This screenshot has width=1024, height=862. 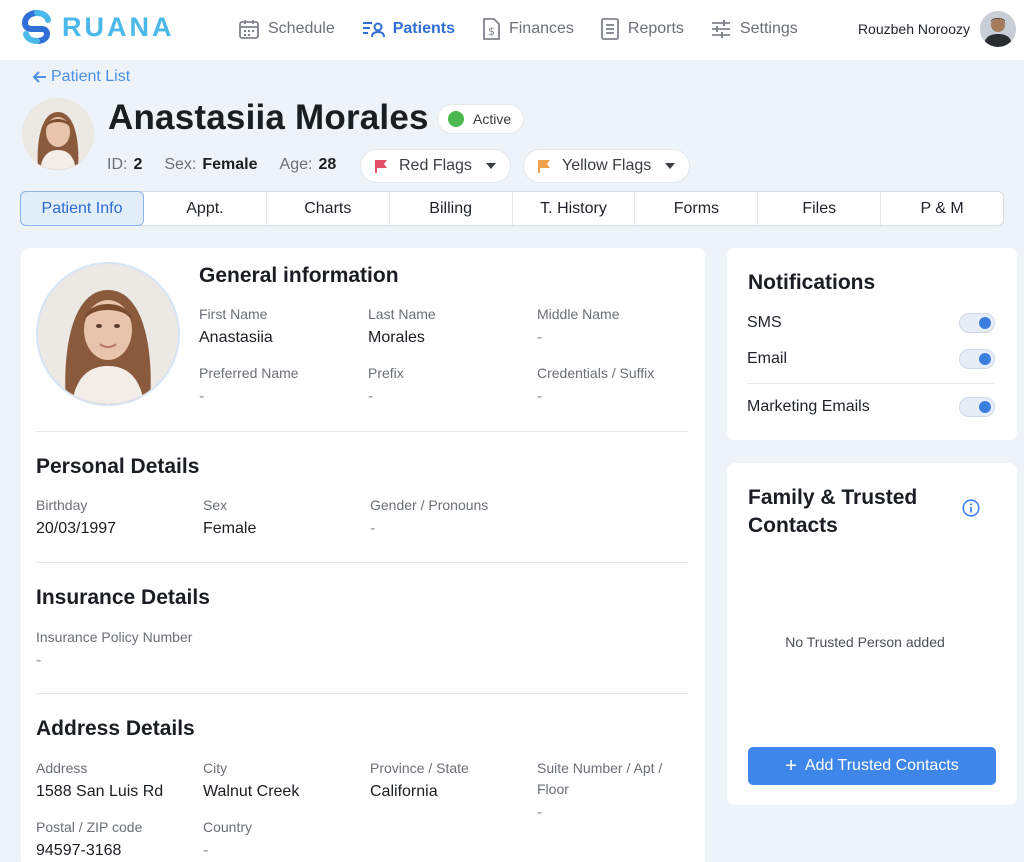 I want to click on notifications-divider, so click(x=871, y=383).